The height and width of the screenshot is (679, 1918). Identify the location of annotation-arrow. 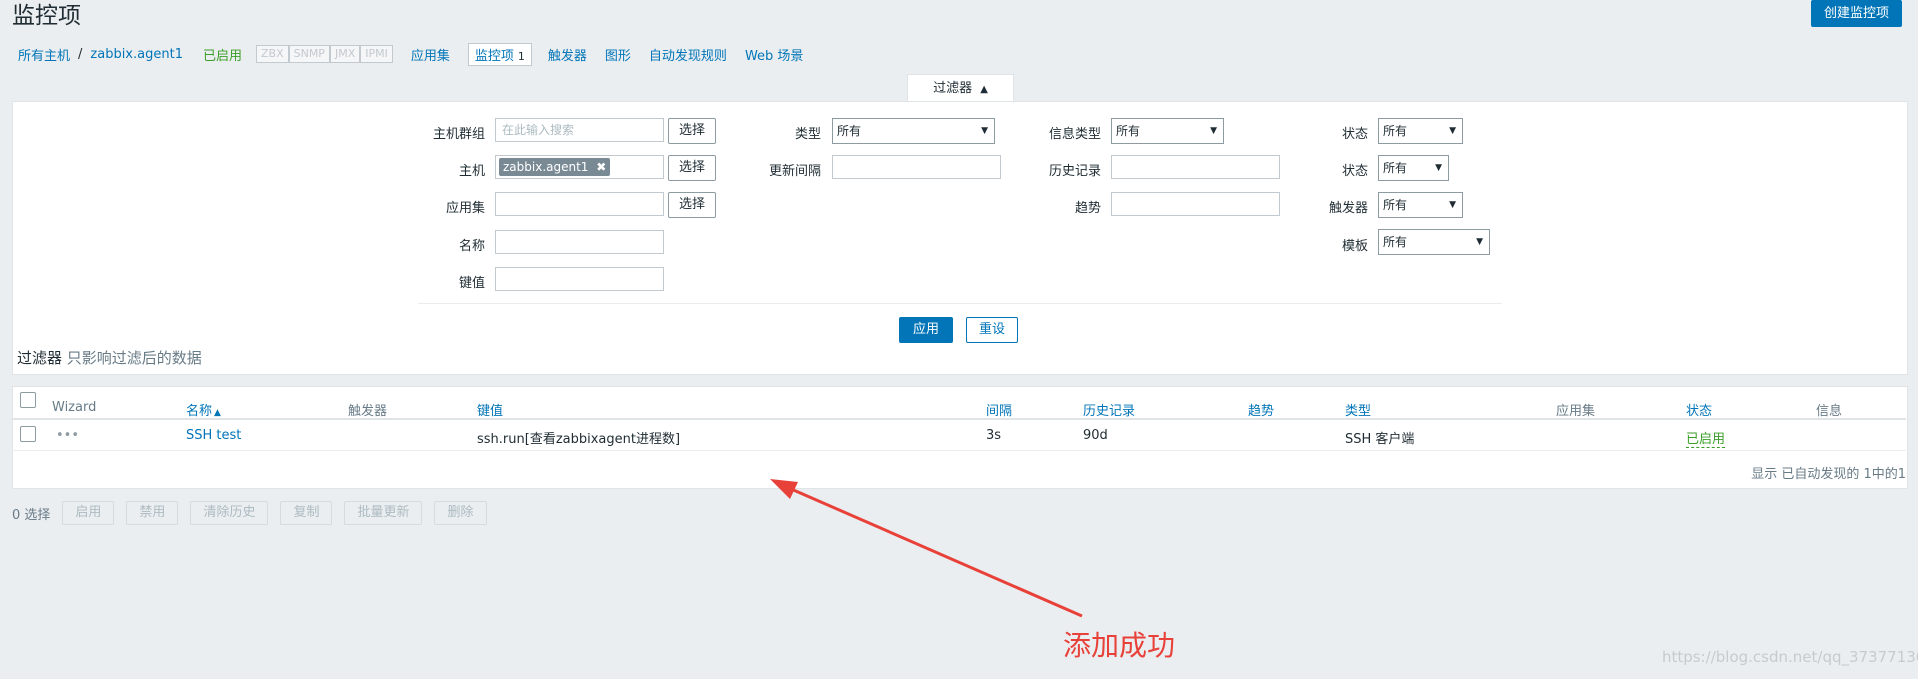
(926, 548).